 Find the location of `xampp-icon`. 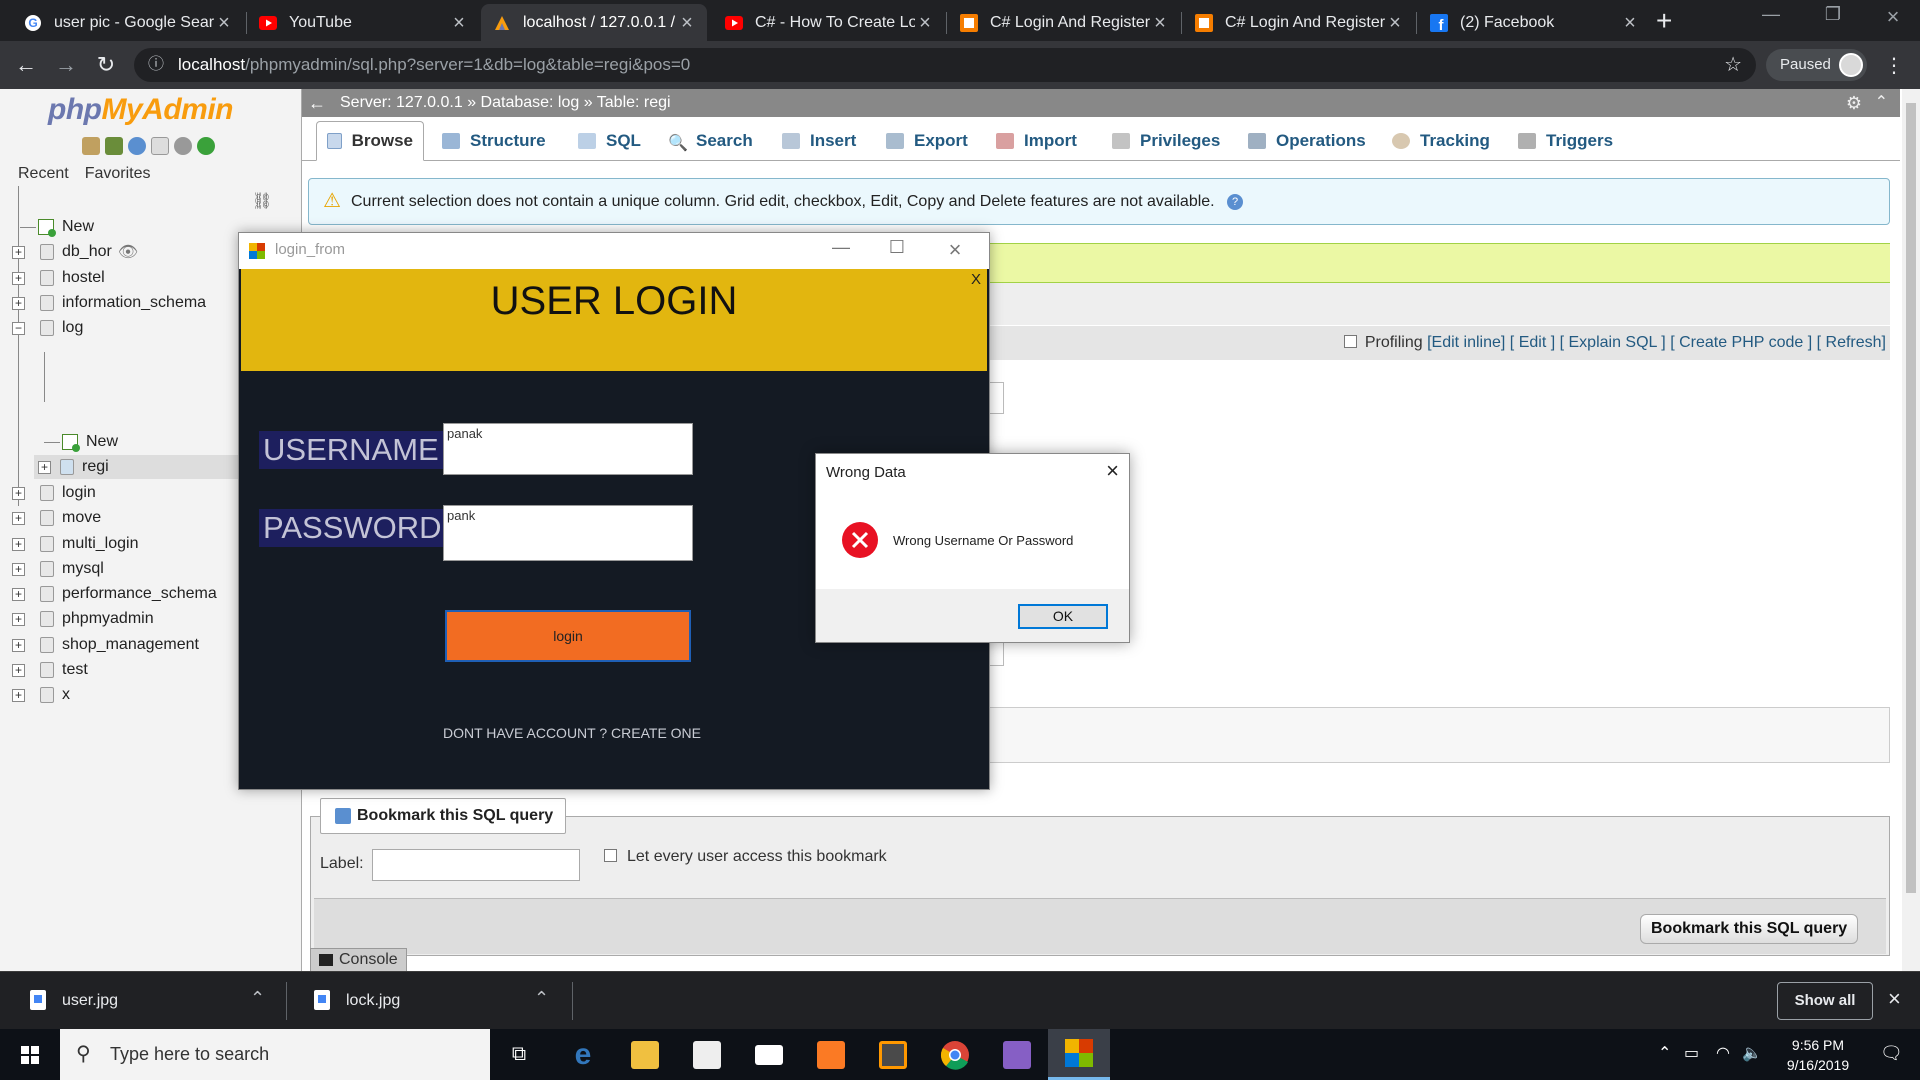

xampp-icon is located at coordinates (831, 1054).